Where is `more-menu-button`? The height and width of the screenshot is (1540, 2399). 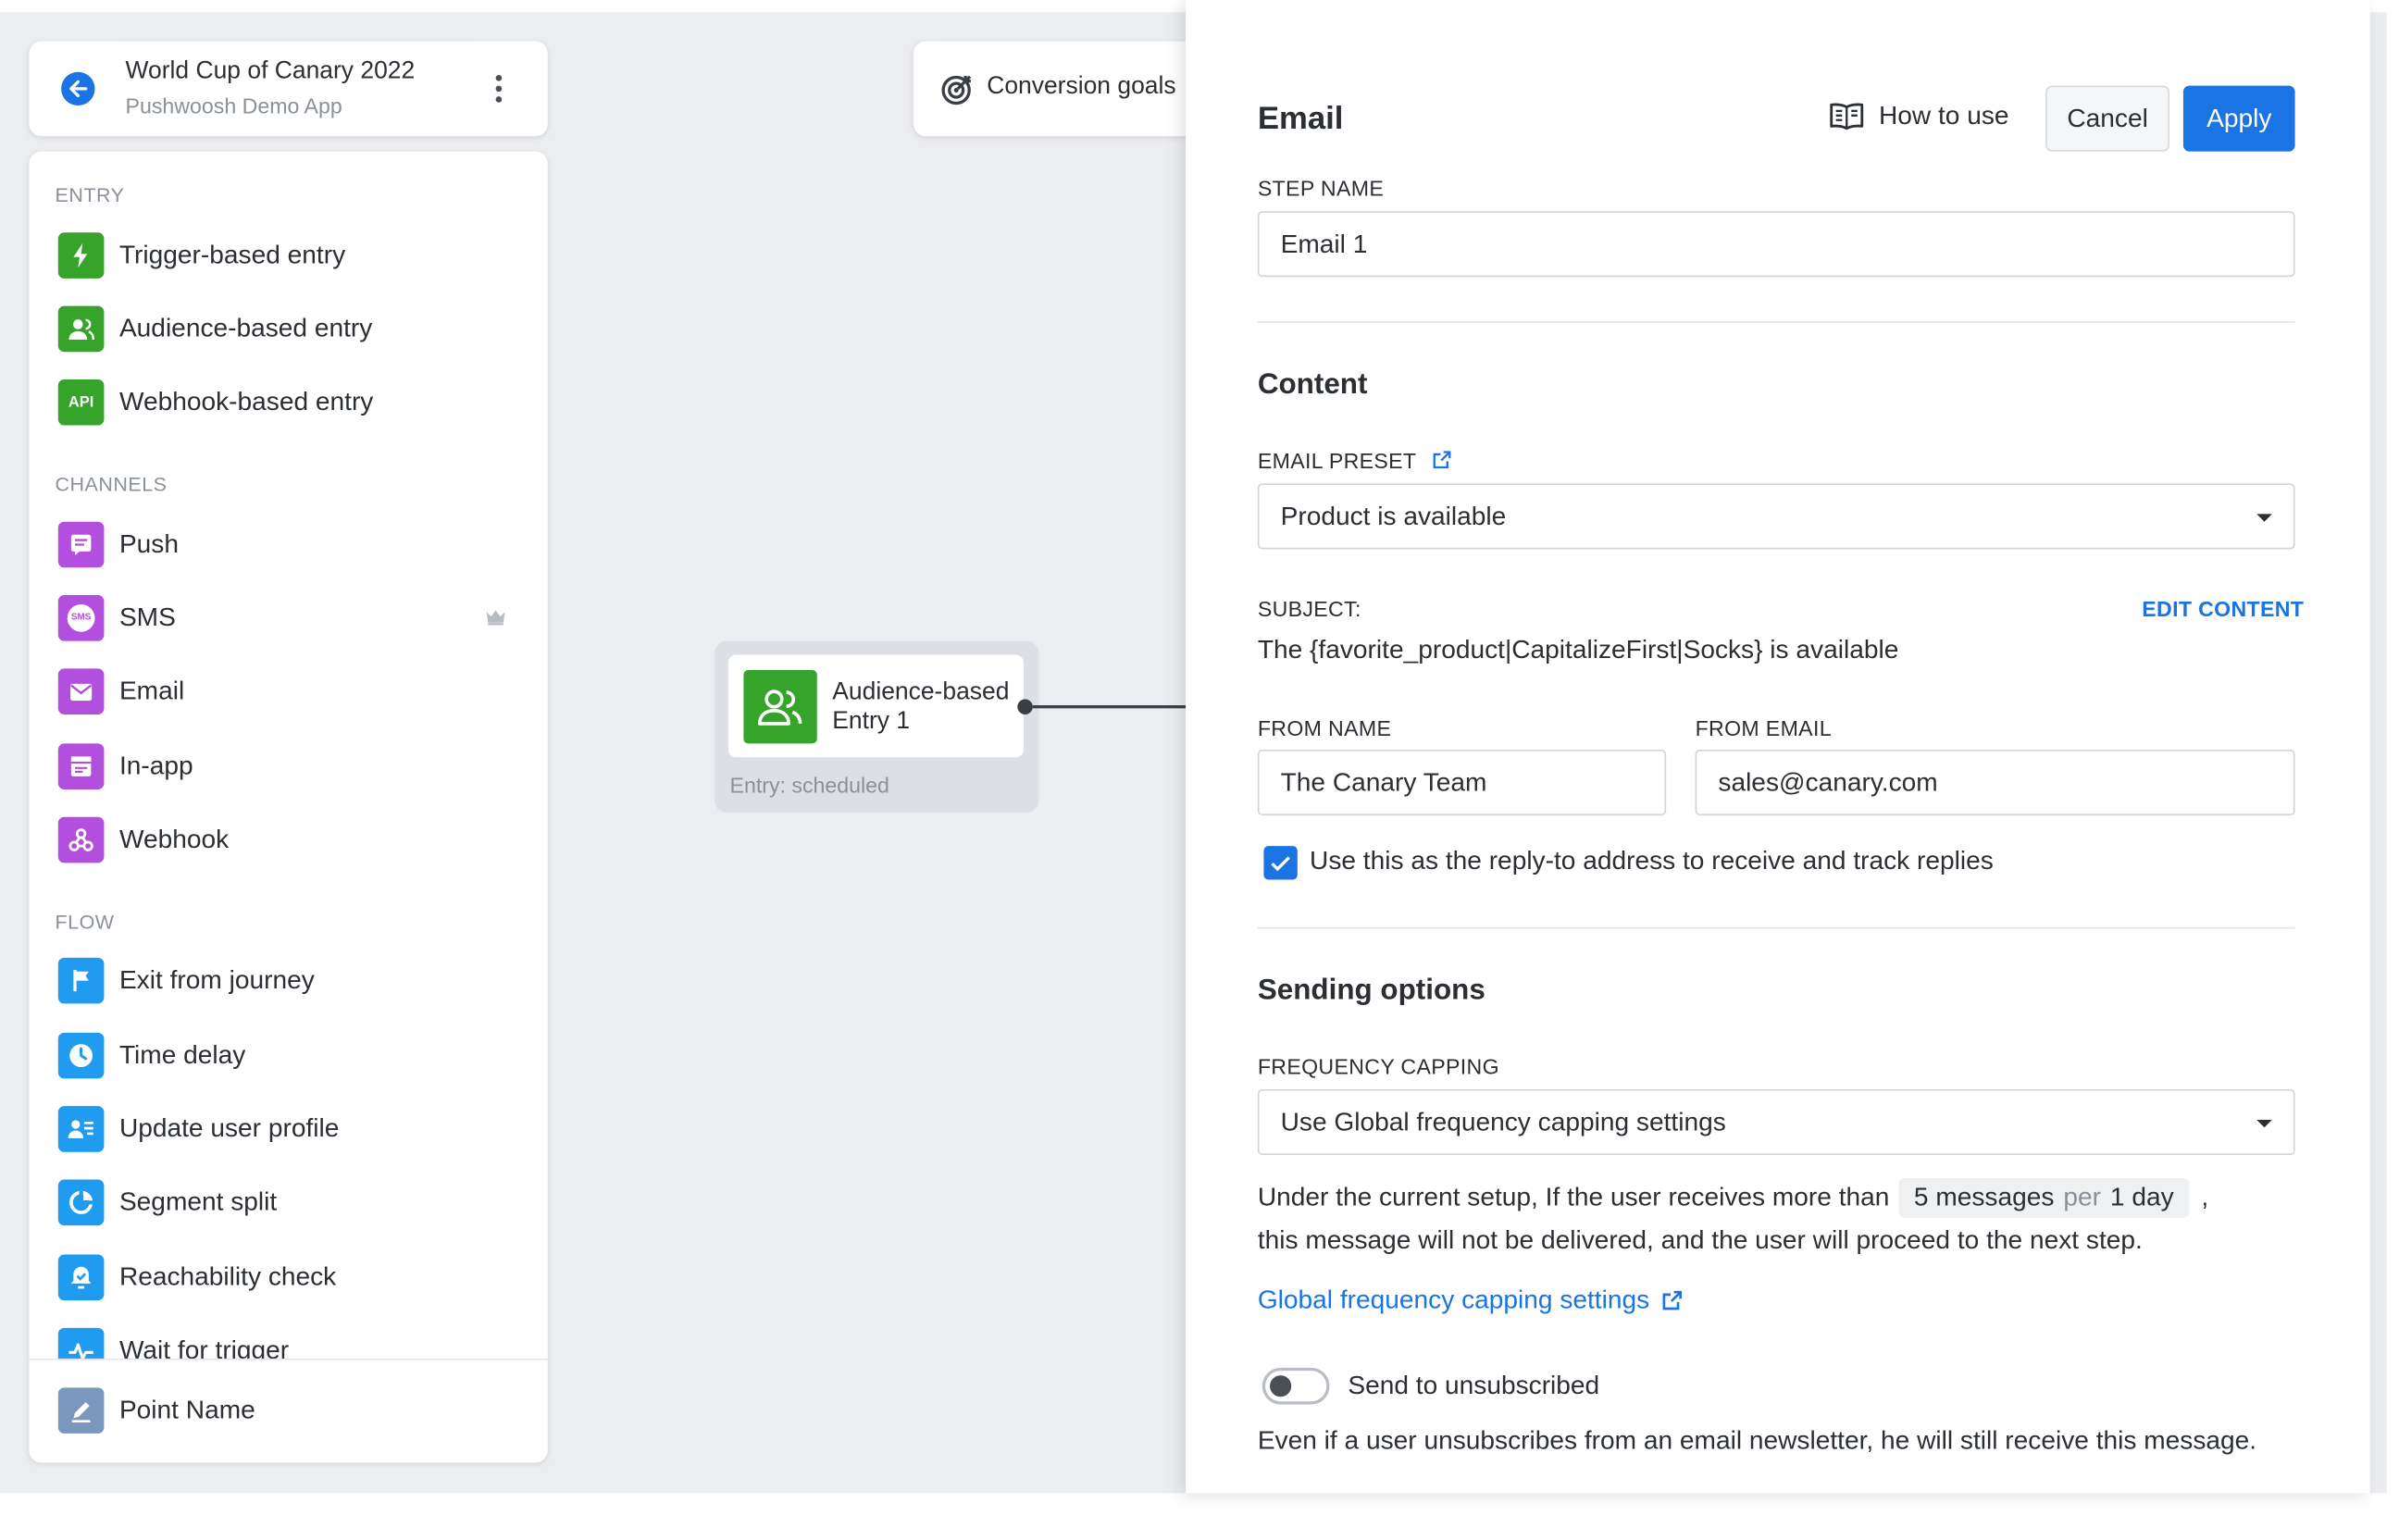
more-menu-button is located at coordinates (498, 89).